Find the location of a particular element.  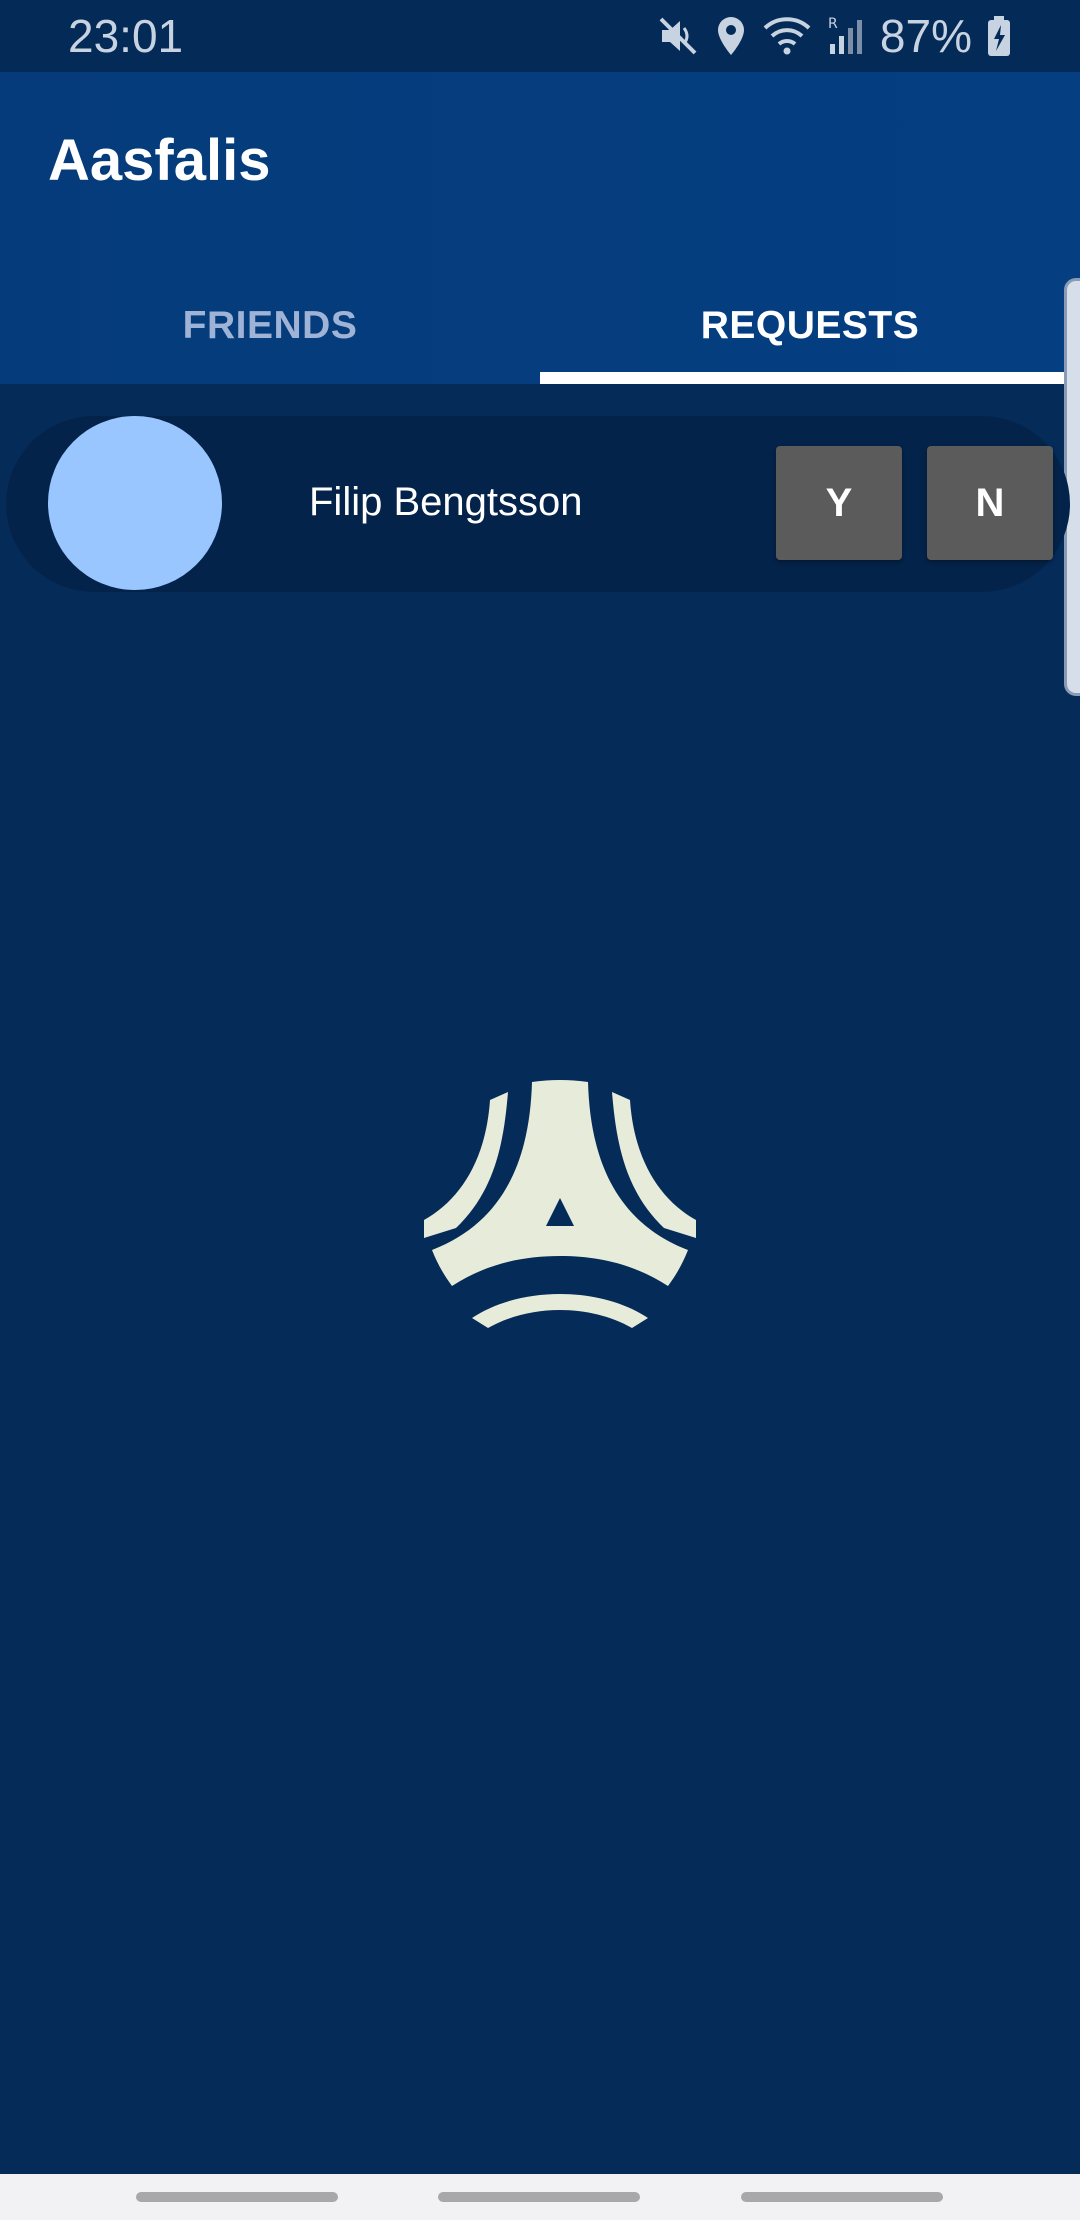

avatar is located at coordinates (135, 503).